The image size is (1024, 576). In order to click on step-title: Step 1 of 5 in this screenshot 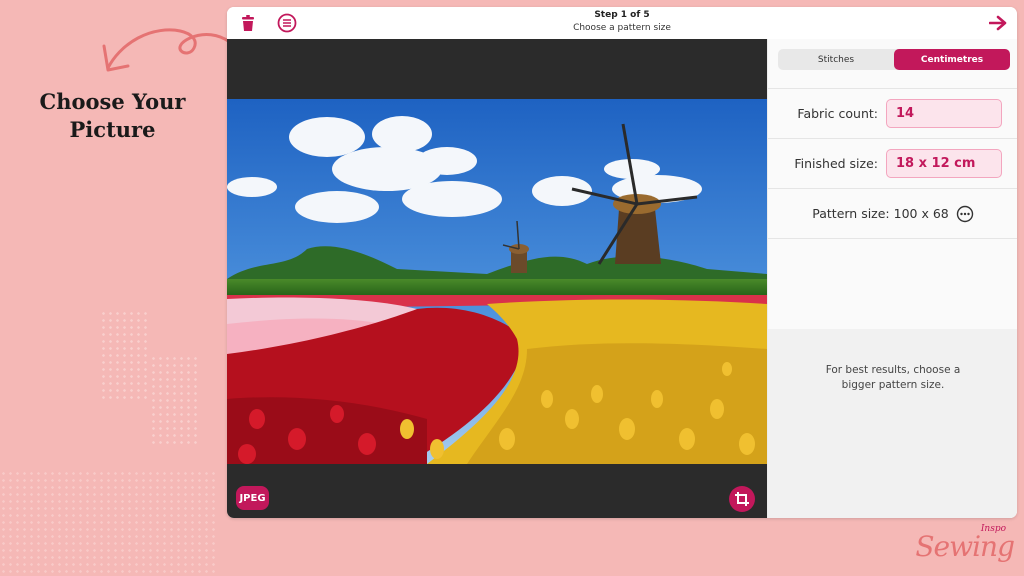, I will do `click(622, 15)`.